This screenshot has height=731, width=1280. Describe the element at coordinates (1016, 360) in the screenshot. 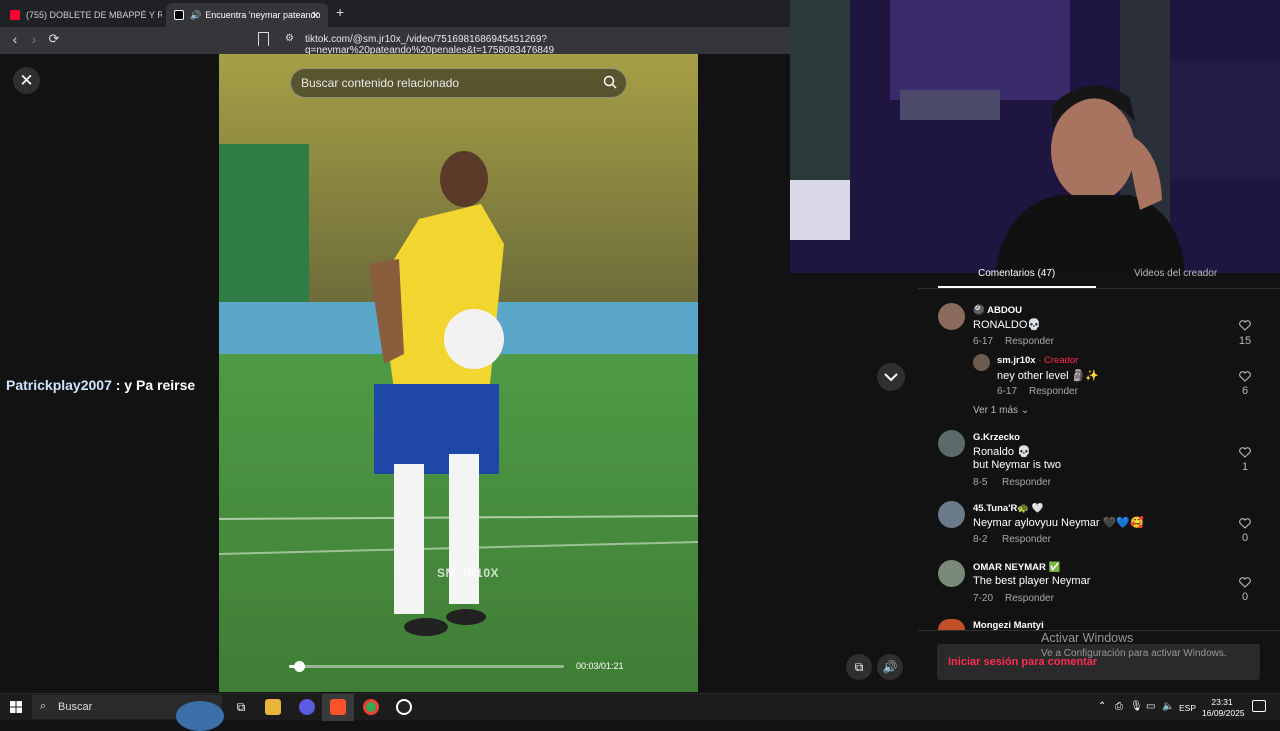

I see `reply-username-text: sm.jr10x` at that location.